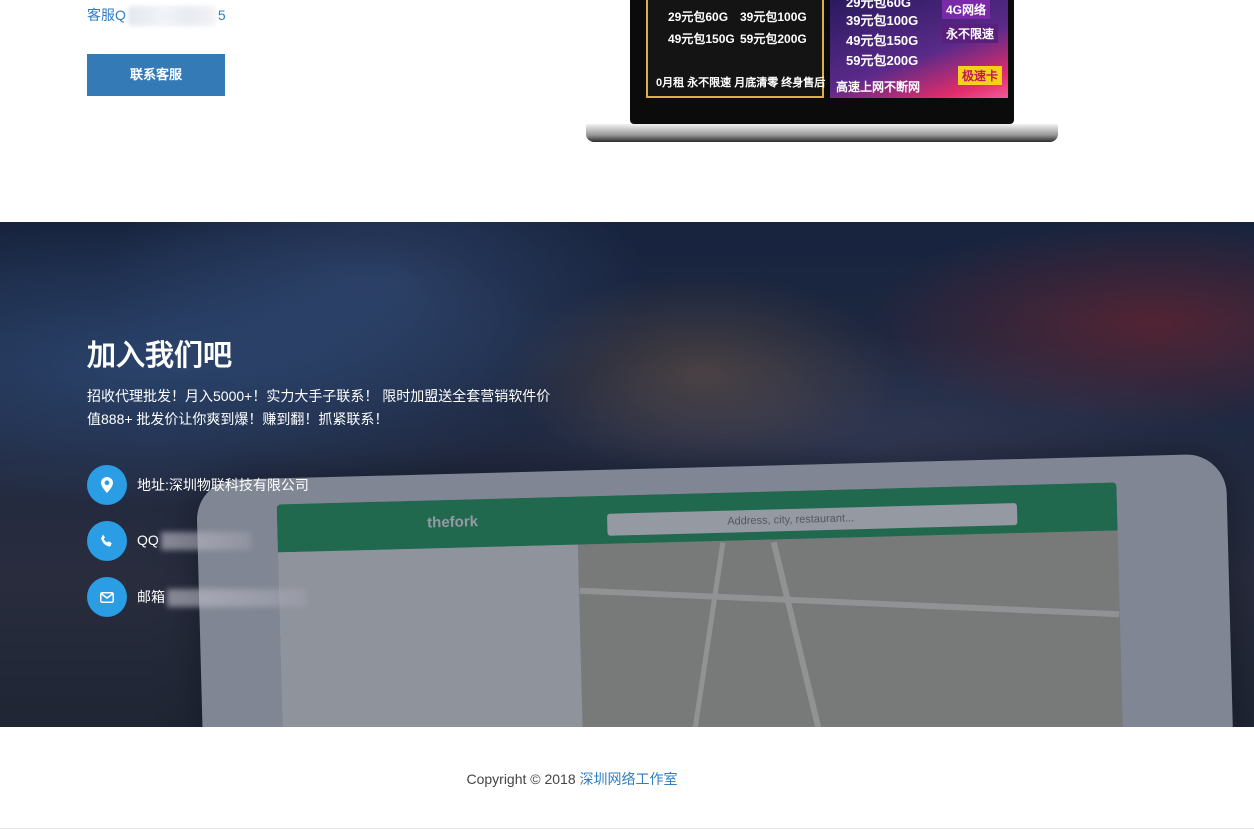 This screenshot has width=1254, height=829. Describe the element at coordinates (773, 39) in the screenshot. I see `ad-left-price-4: 59元包200G` at that location.